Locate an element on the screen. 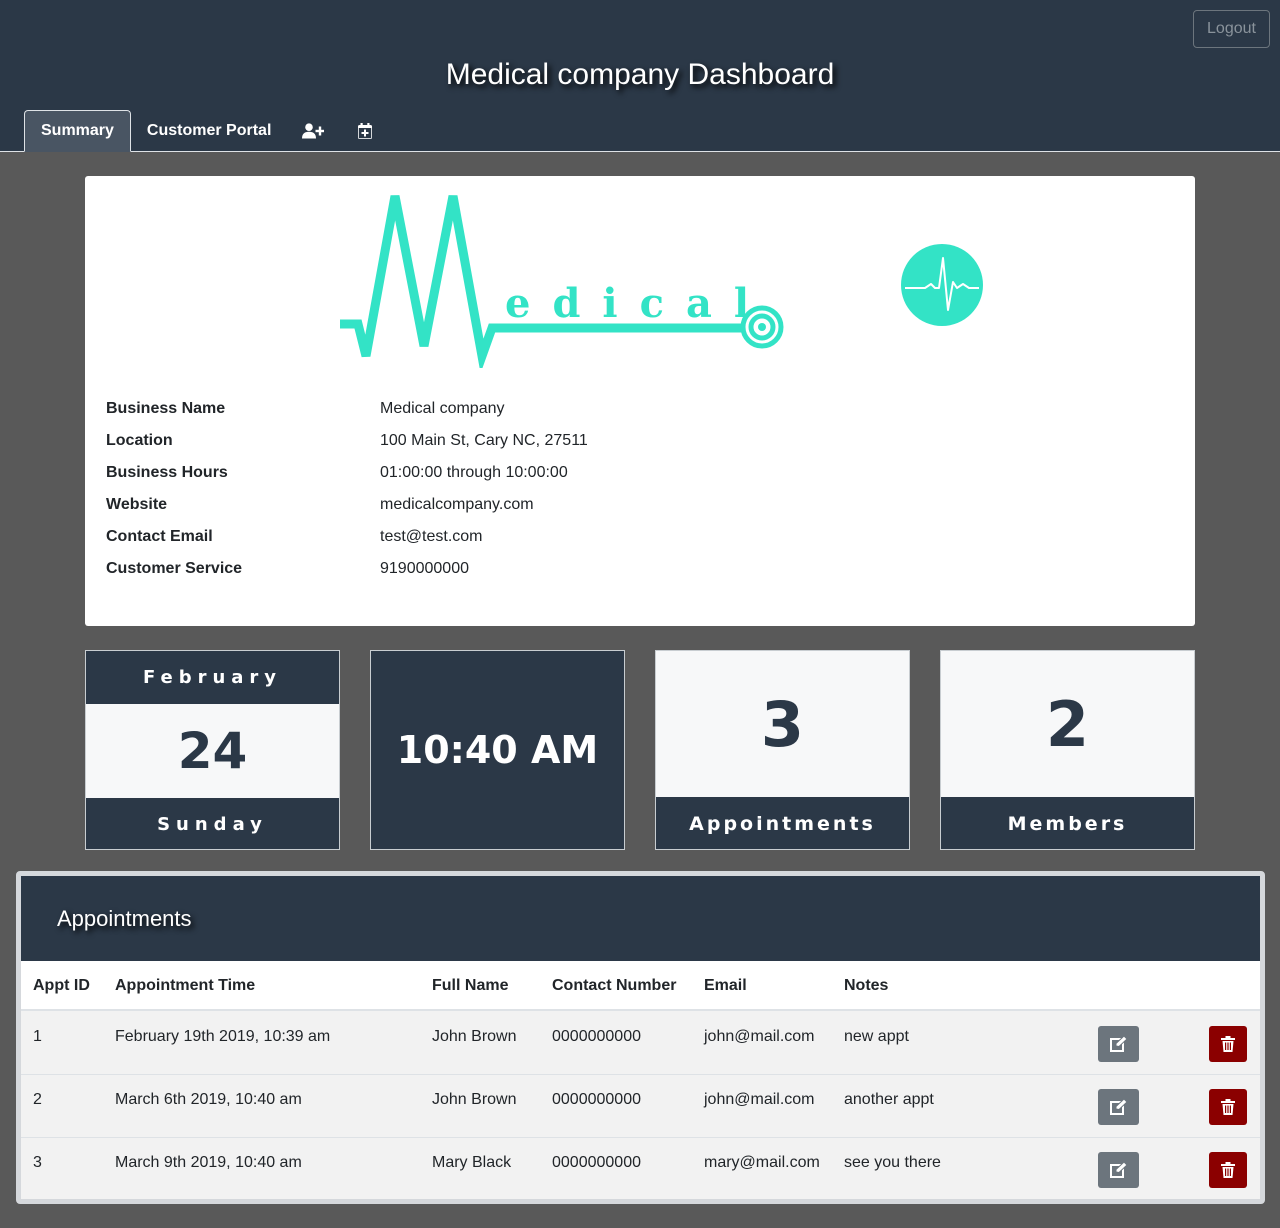 This screenshot has width=1280, height=1228. cell-appointment-time: March 9th 2019, 10:40 am is located at coordinates (208, 1162).